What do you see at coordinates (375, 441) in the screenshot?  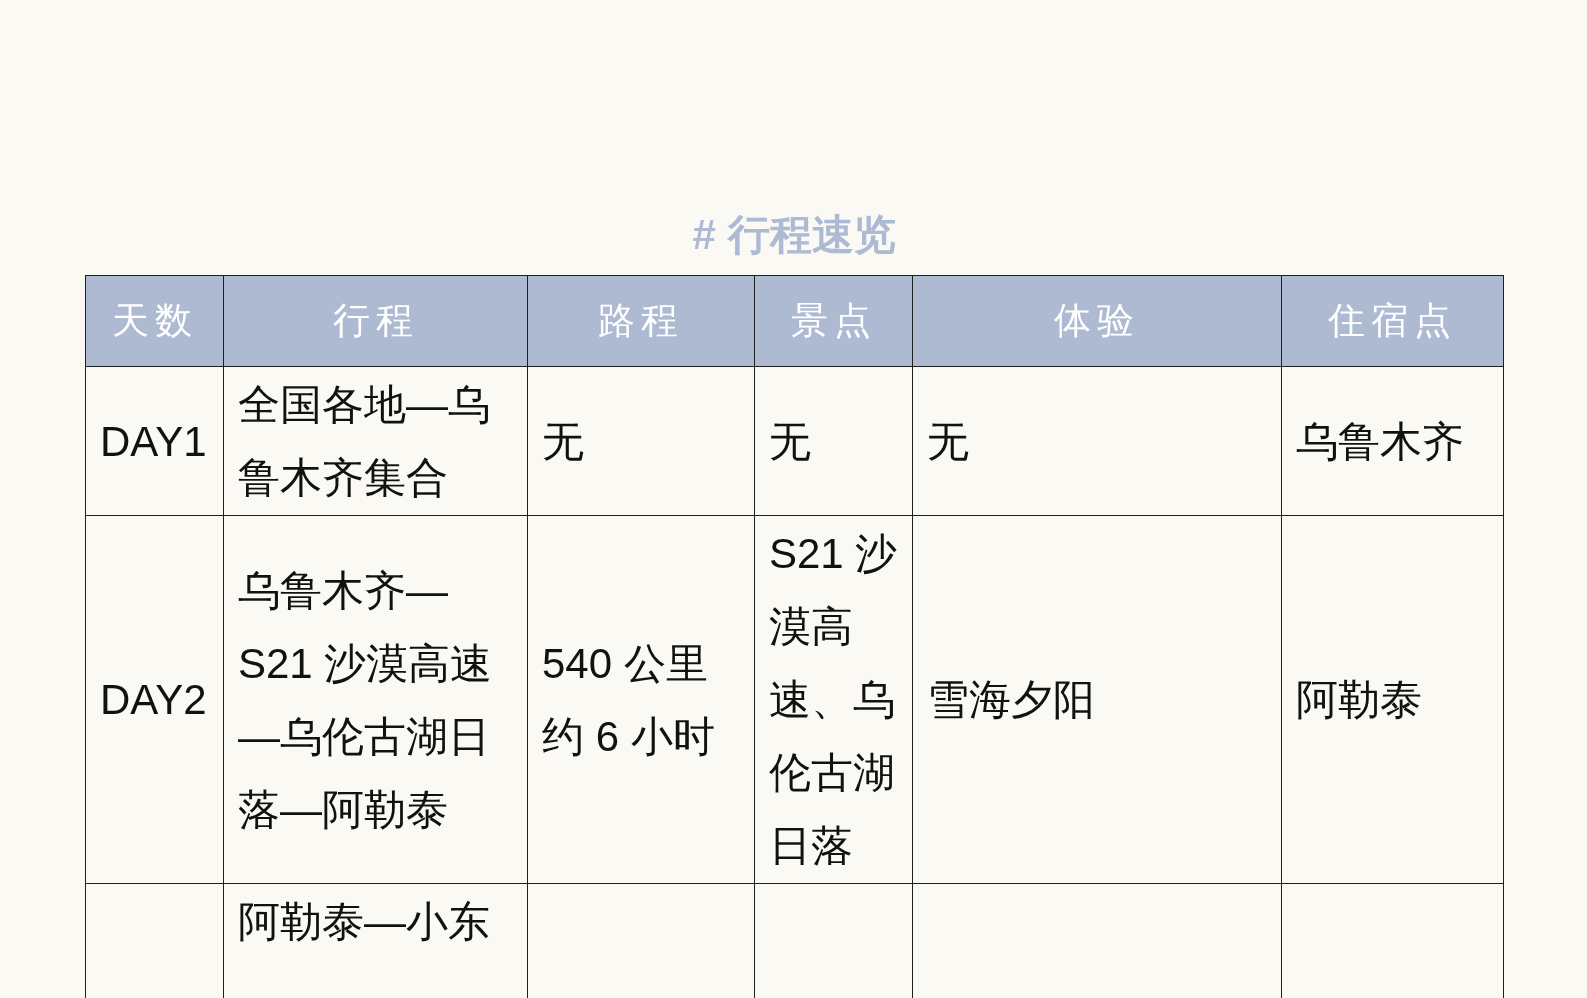 I see `table-cell: 全国各地—乌鲁木齐集合` at bounding box center [375, 441].